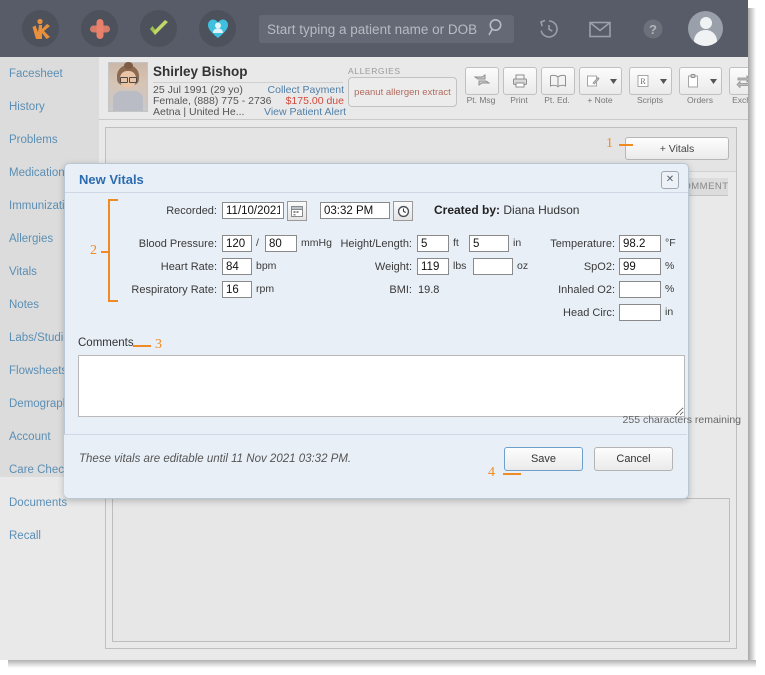 This screenshot has height=675, width=765. What do you see at coordinates (200, 71) in the screenshot?
I see `patient-name: Shirley Bishop` at bounding box center [200, 71].